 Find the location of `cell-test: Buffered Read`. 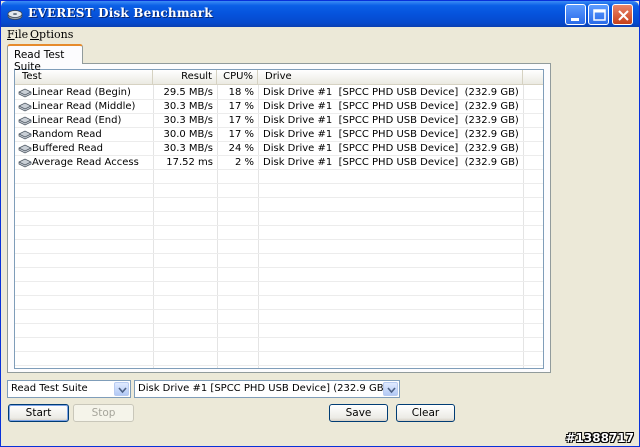

cell-test: Buffered Read is located at coordinates (67, 148).